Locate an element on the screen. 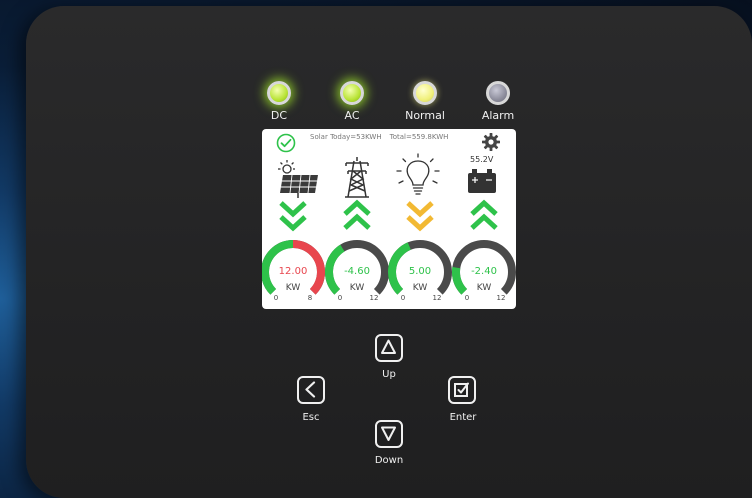 The width and height of the screenshot is (752, 498). gauge-value: -2.40 is located at coordinates (484, 271).